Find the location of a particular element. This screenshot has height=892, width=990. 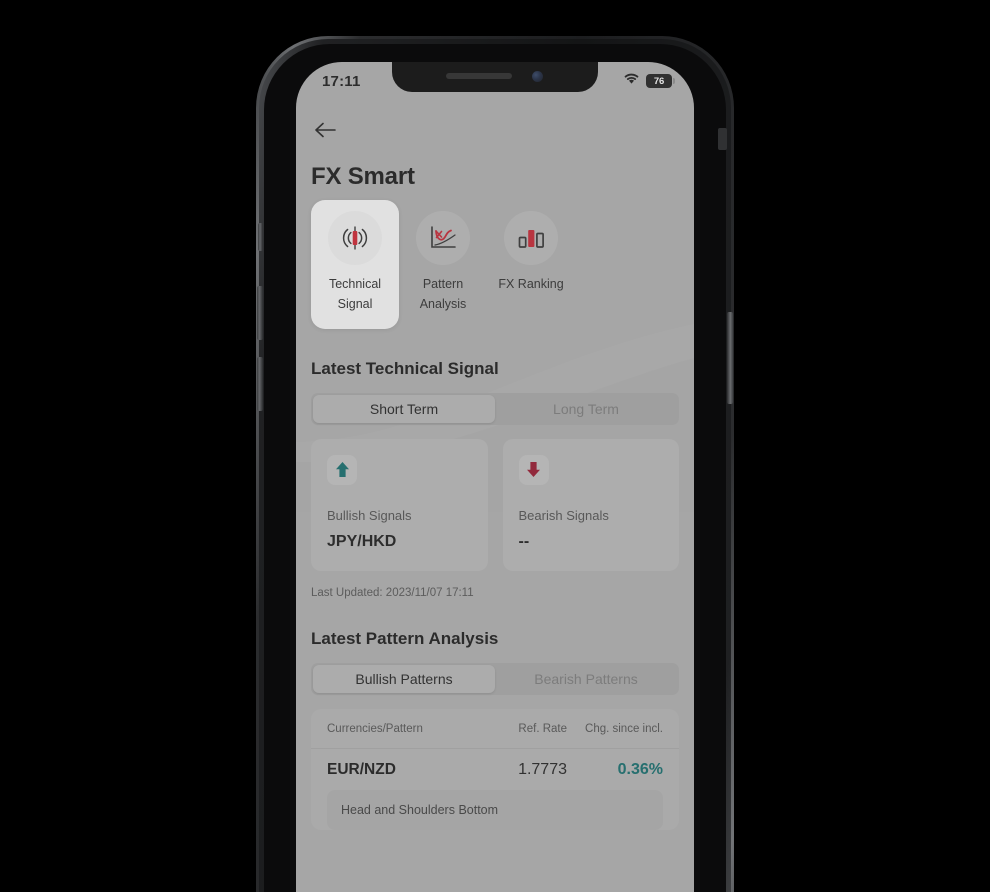

column-header-currencies: Currencies/Pattern is located at coordinates (375, 728).